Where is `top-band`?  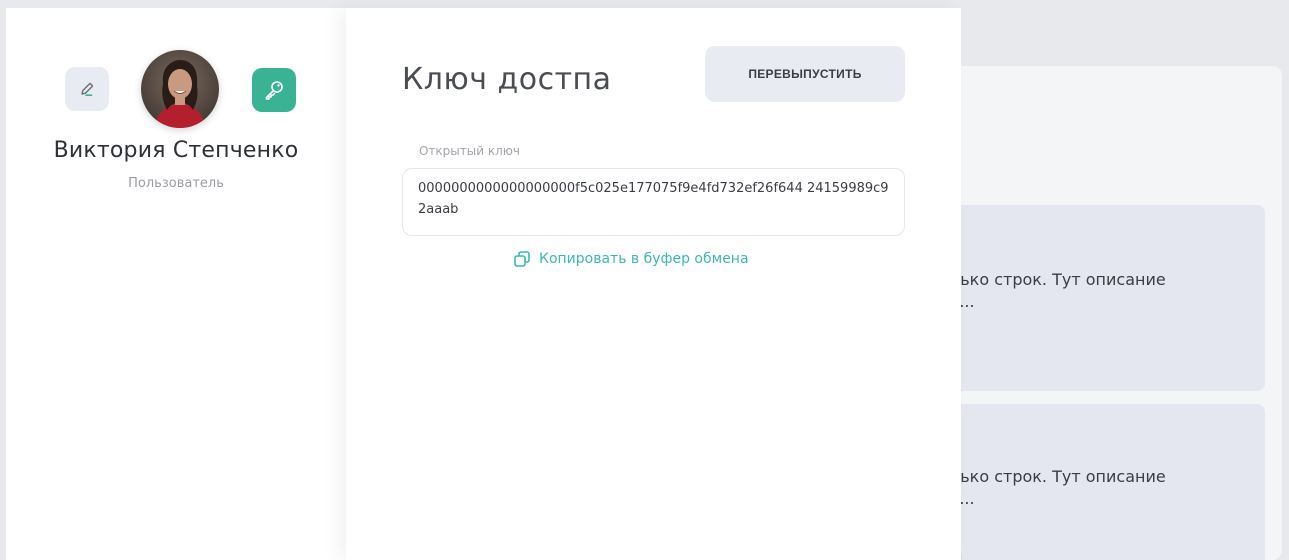
top-band is located at coordinates (644, 4).